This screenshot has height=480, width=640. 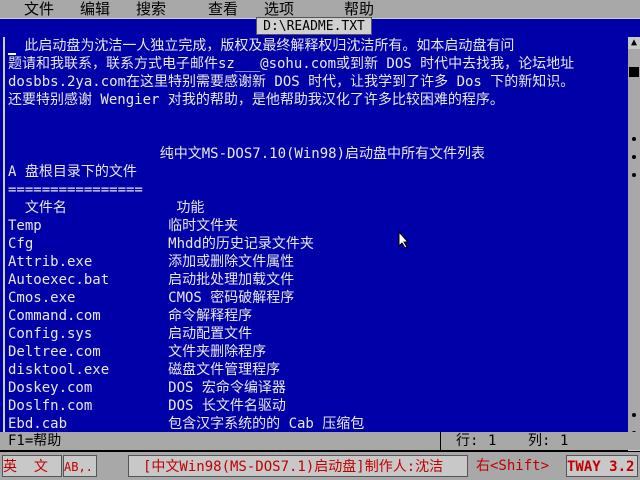 What do you see at coordinates (564, 441) in the screenshot?
I see `col-value: 1` at bounding box center [564, 441].